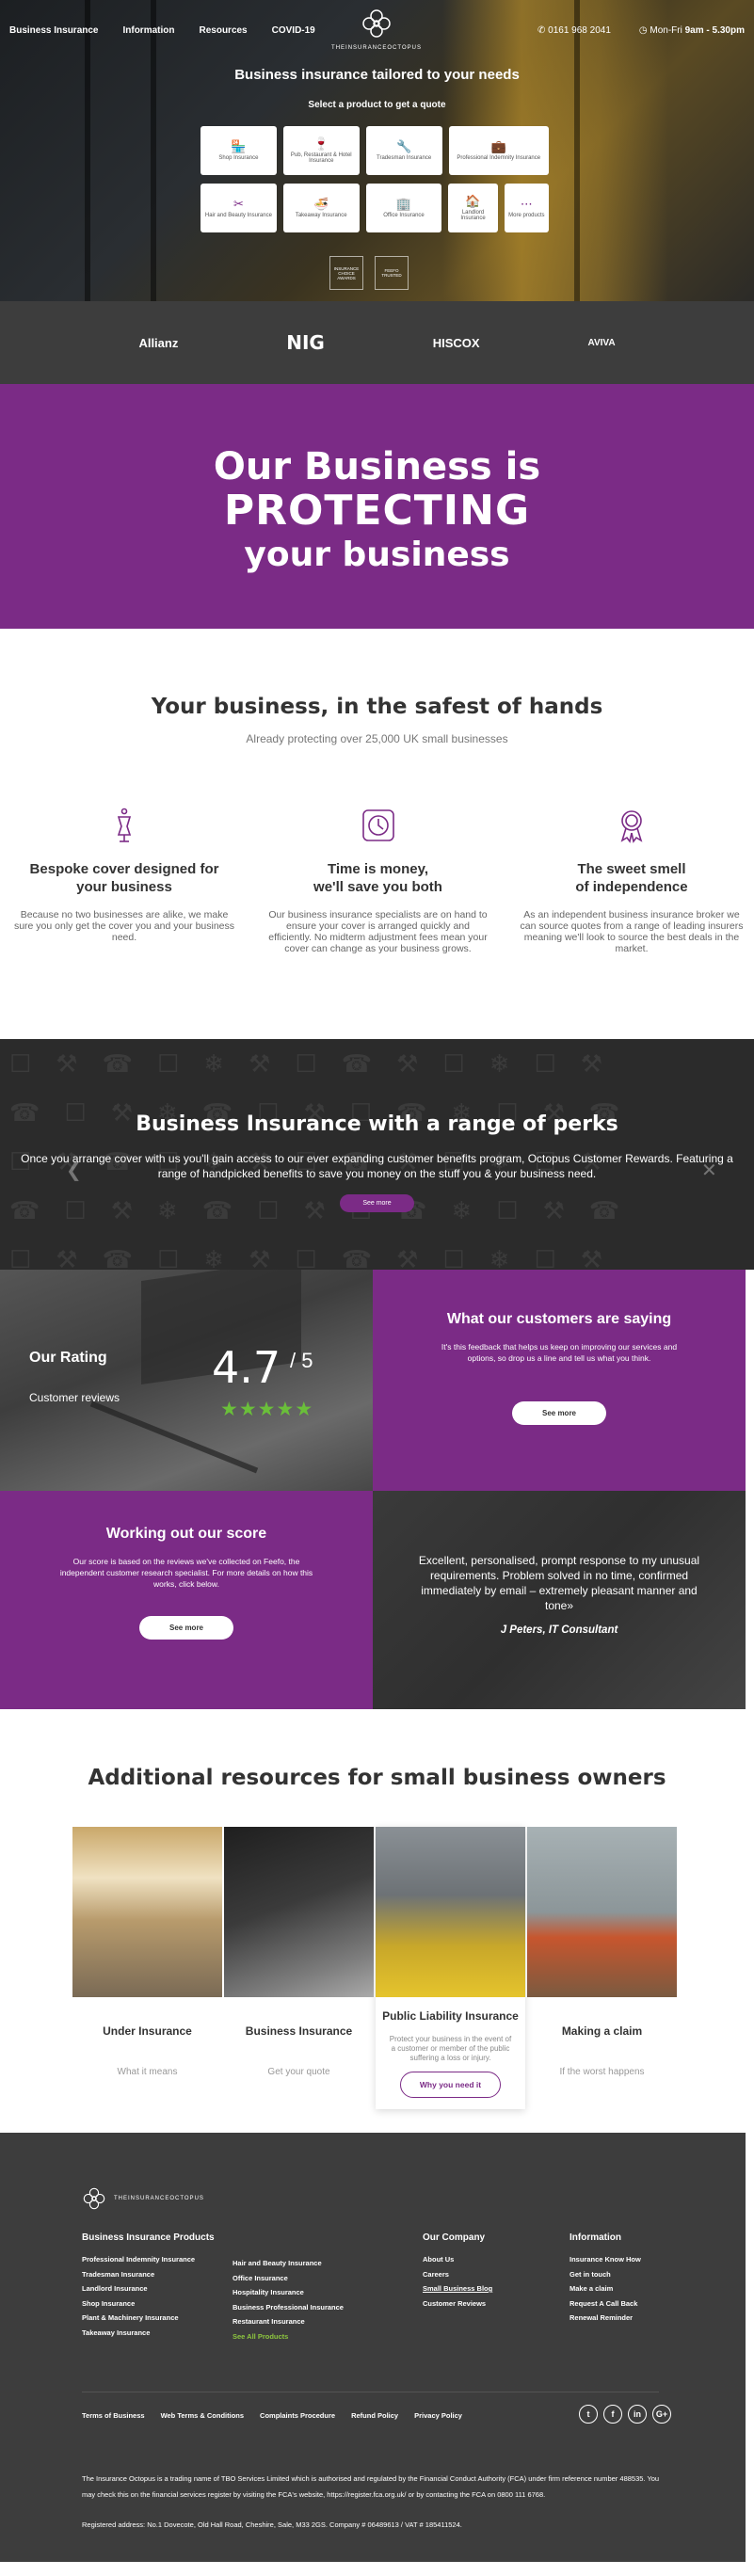  I want to click on footer-link: Get in touch, so click(654, 2274).